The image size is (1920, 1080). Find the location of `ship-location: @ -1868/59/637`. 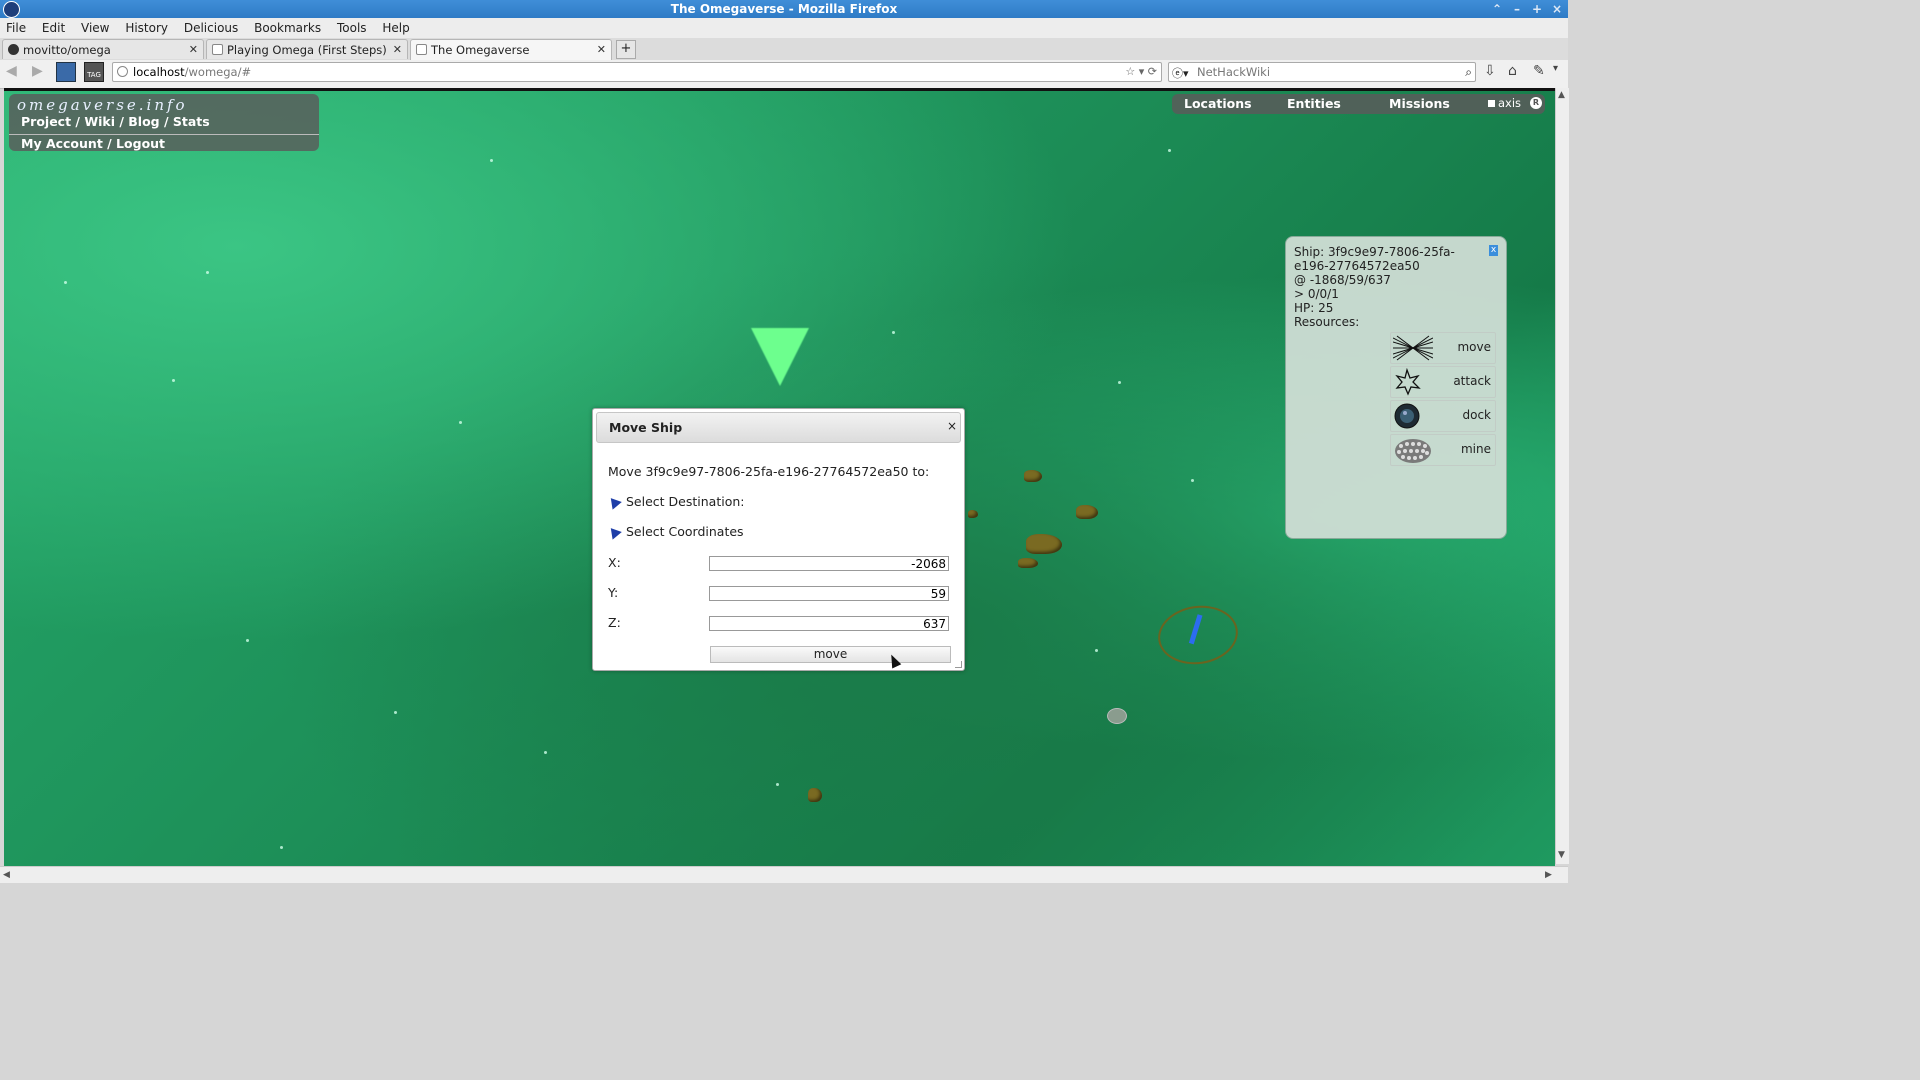

ship-location: @ -1868/59/637 is located at coordinates (1342, 280).